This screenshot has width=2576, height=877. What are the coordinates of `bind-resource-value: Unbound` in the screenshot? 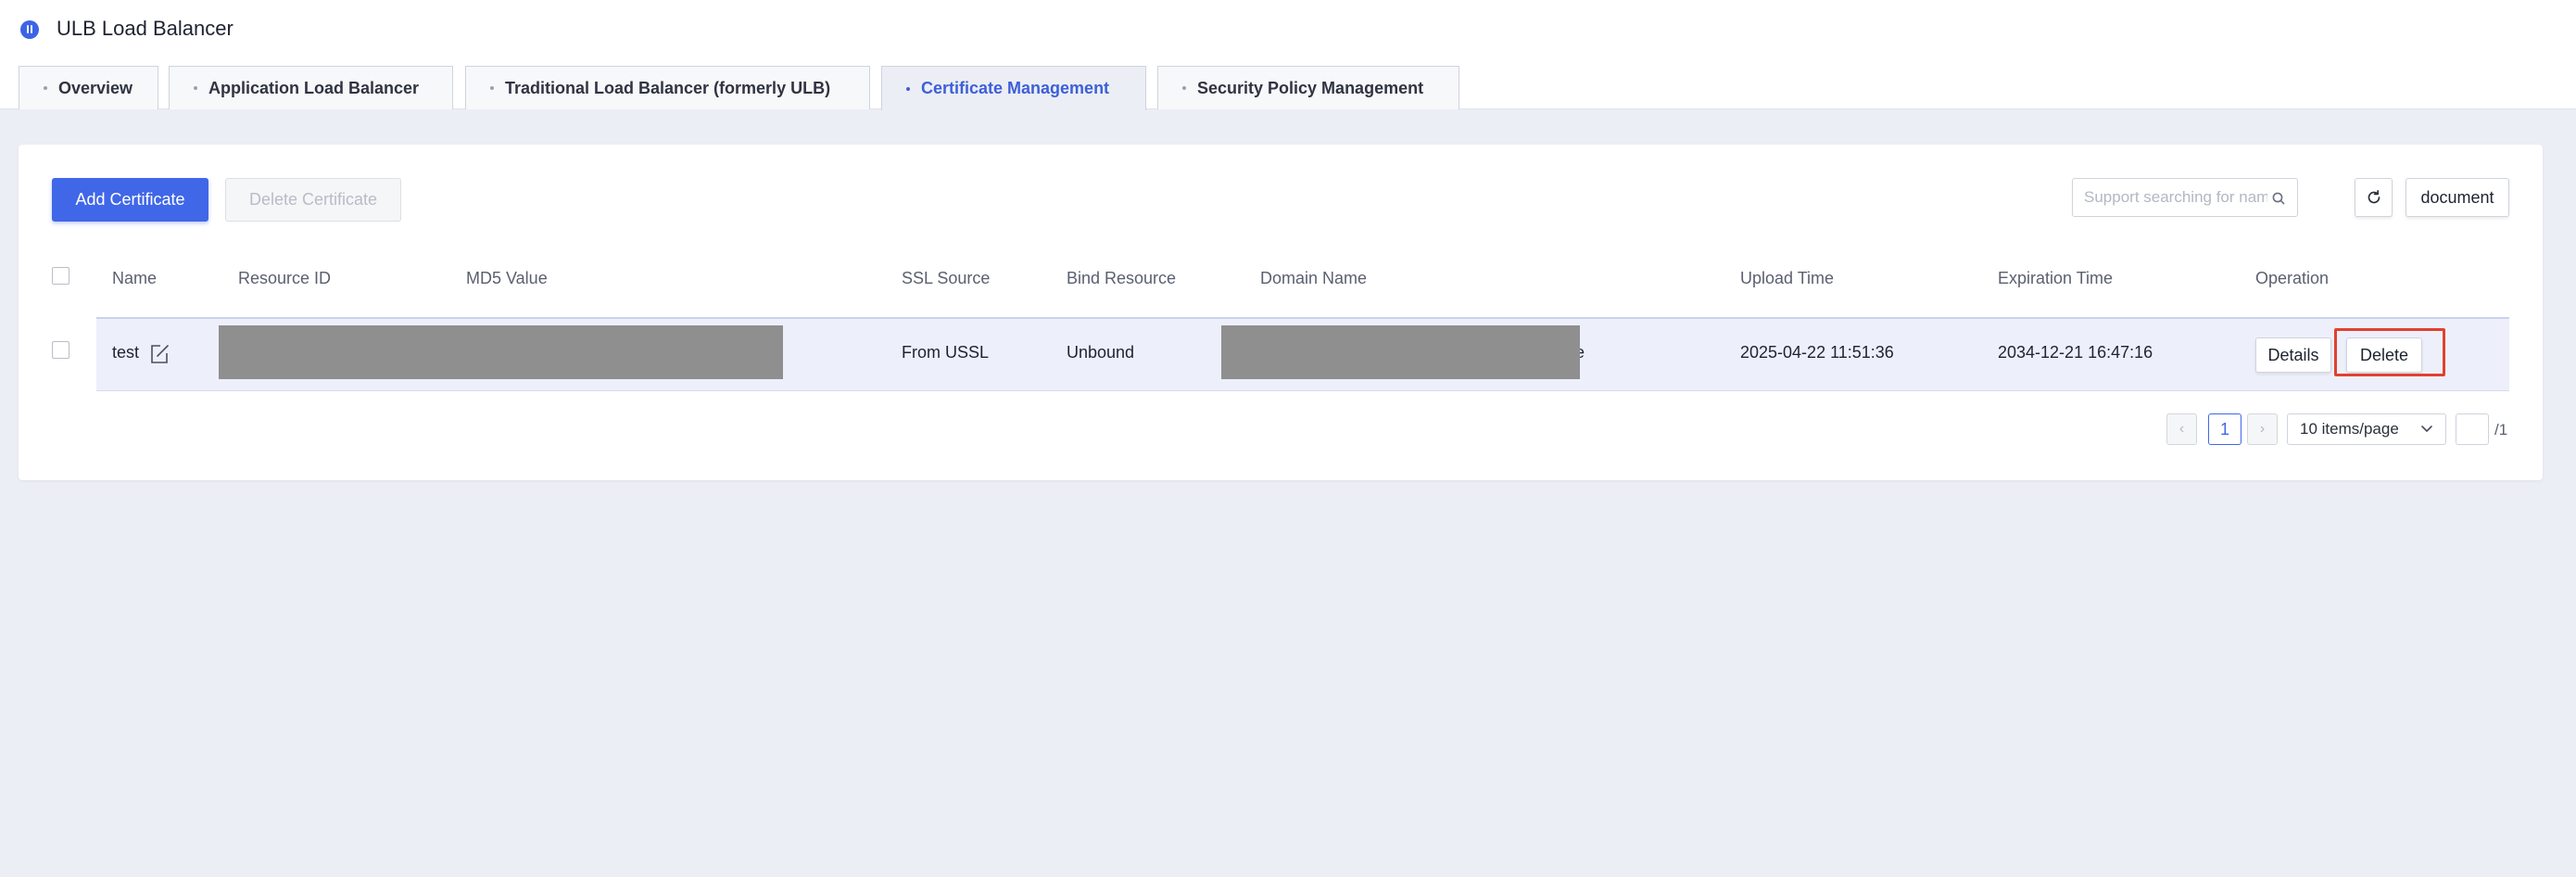 It's located at (1101, 352).